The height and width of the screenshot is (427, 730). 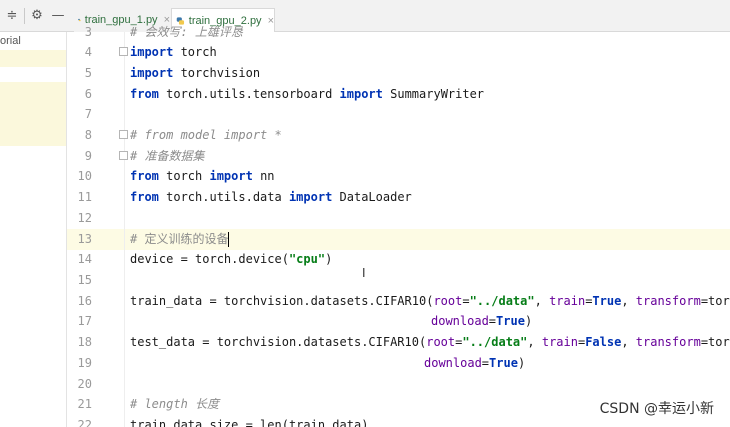 I want to click on line-number: 19, so click(x=84, y=363).